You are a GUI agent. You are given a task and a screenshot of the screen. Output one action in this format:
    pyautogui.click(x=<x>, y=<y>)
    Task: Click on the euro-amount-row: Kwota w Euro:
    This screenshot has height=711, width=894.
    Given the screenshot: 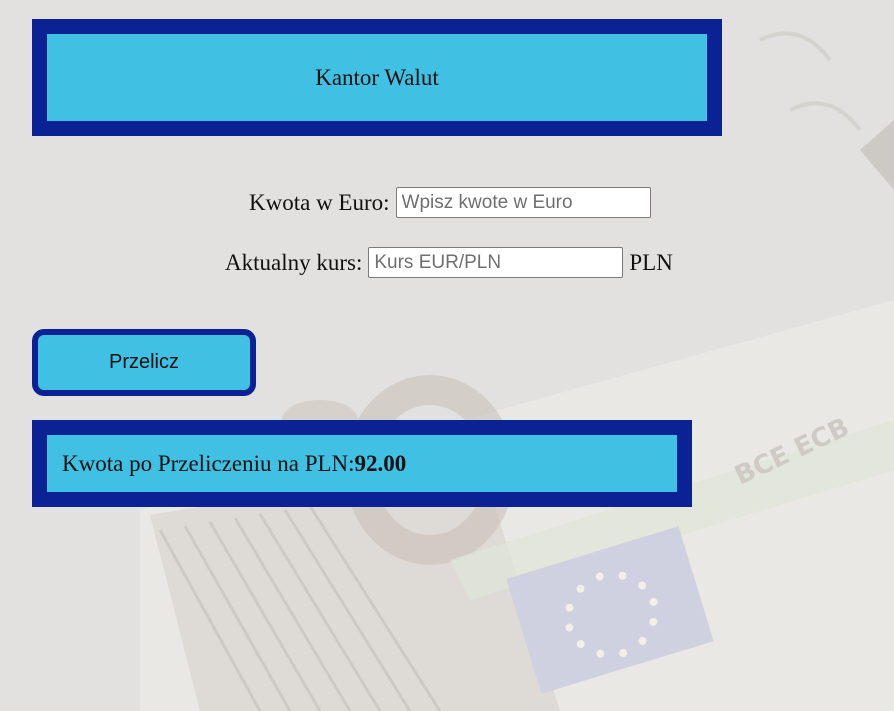 What is the action you would take?
    pyautogui.click(x=450, y=202)
    